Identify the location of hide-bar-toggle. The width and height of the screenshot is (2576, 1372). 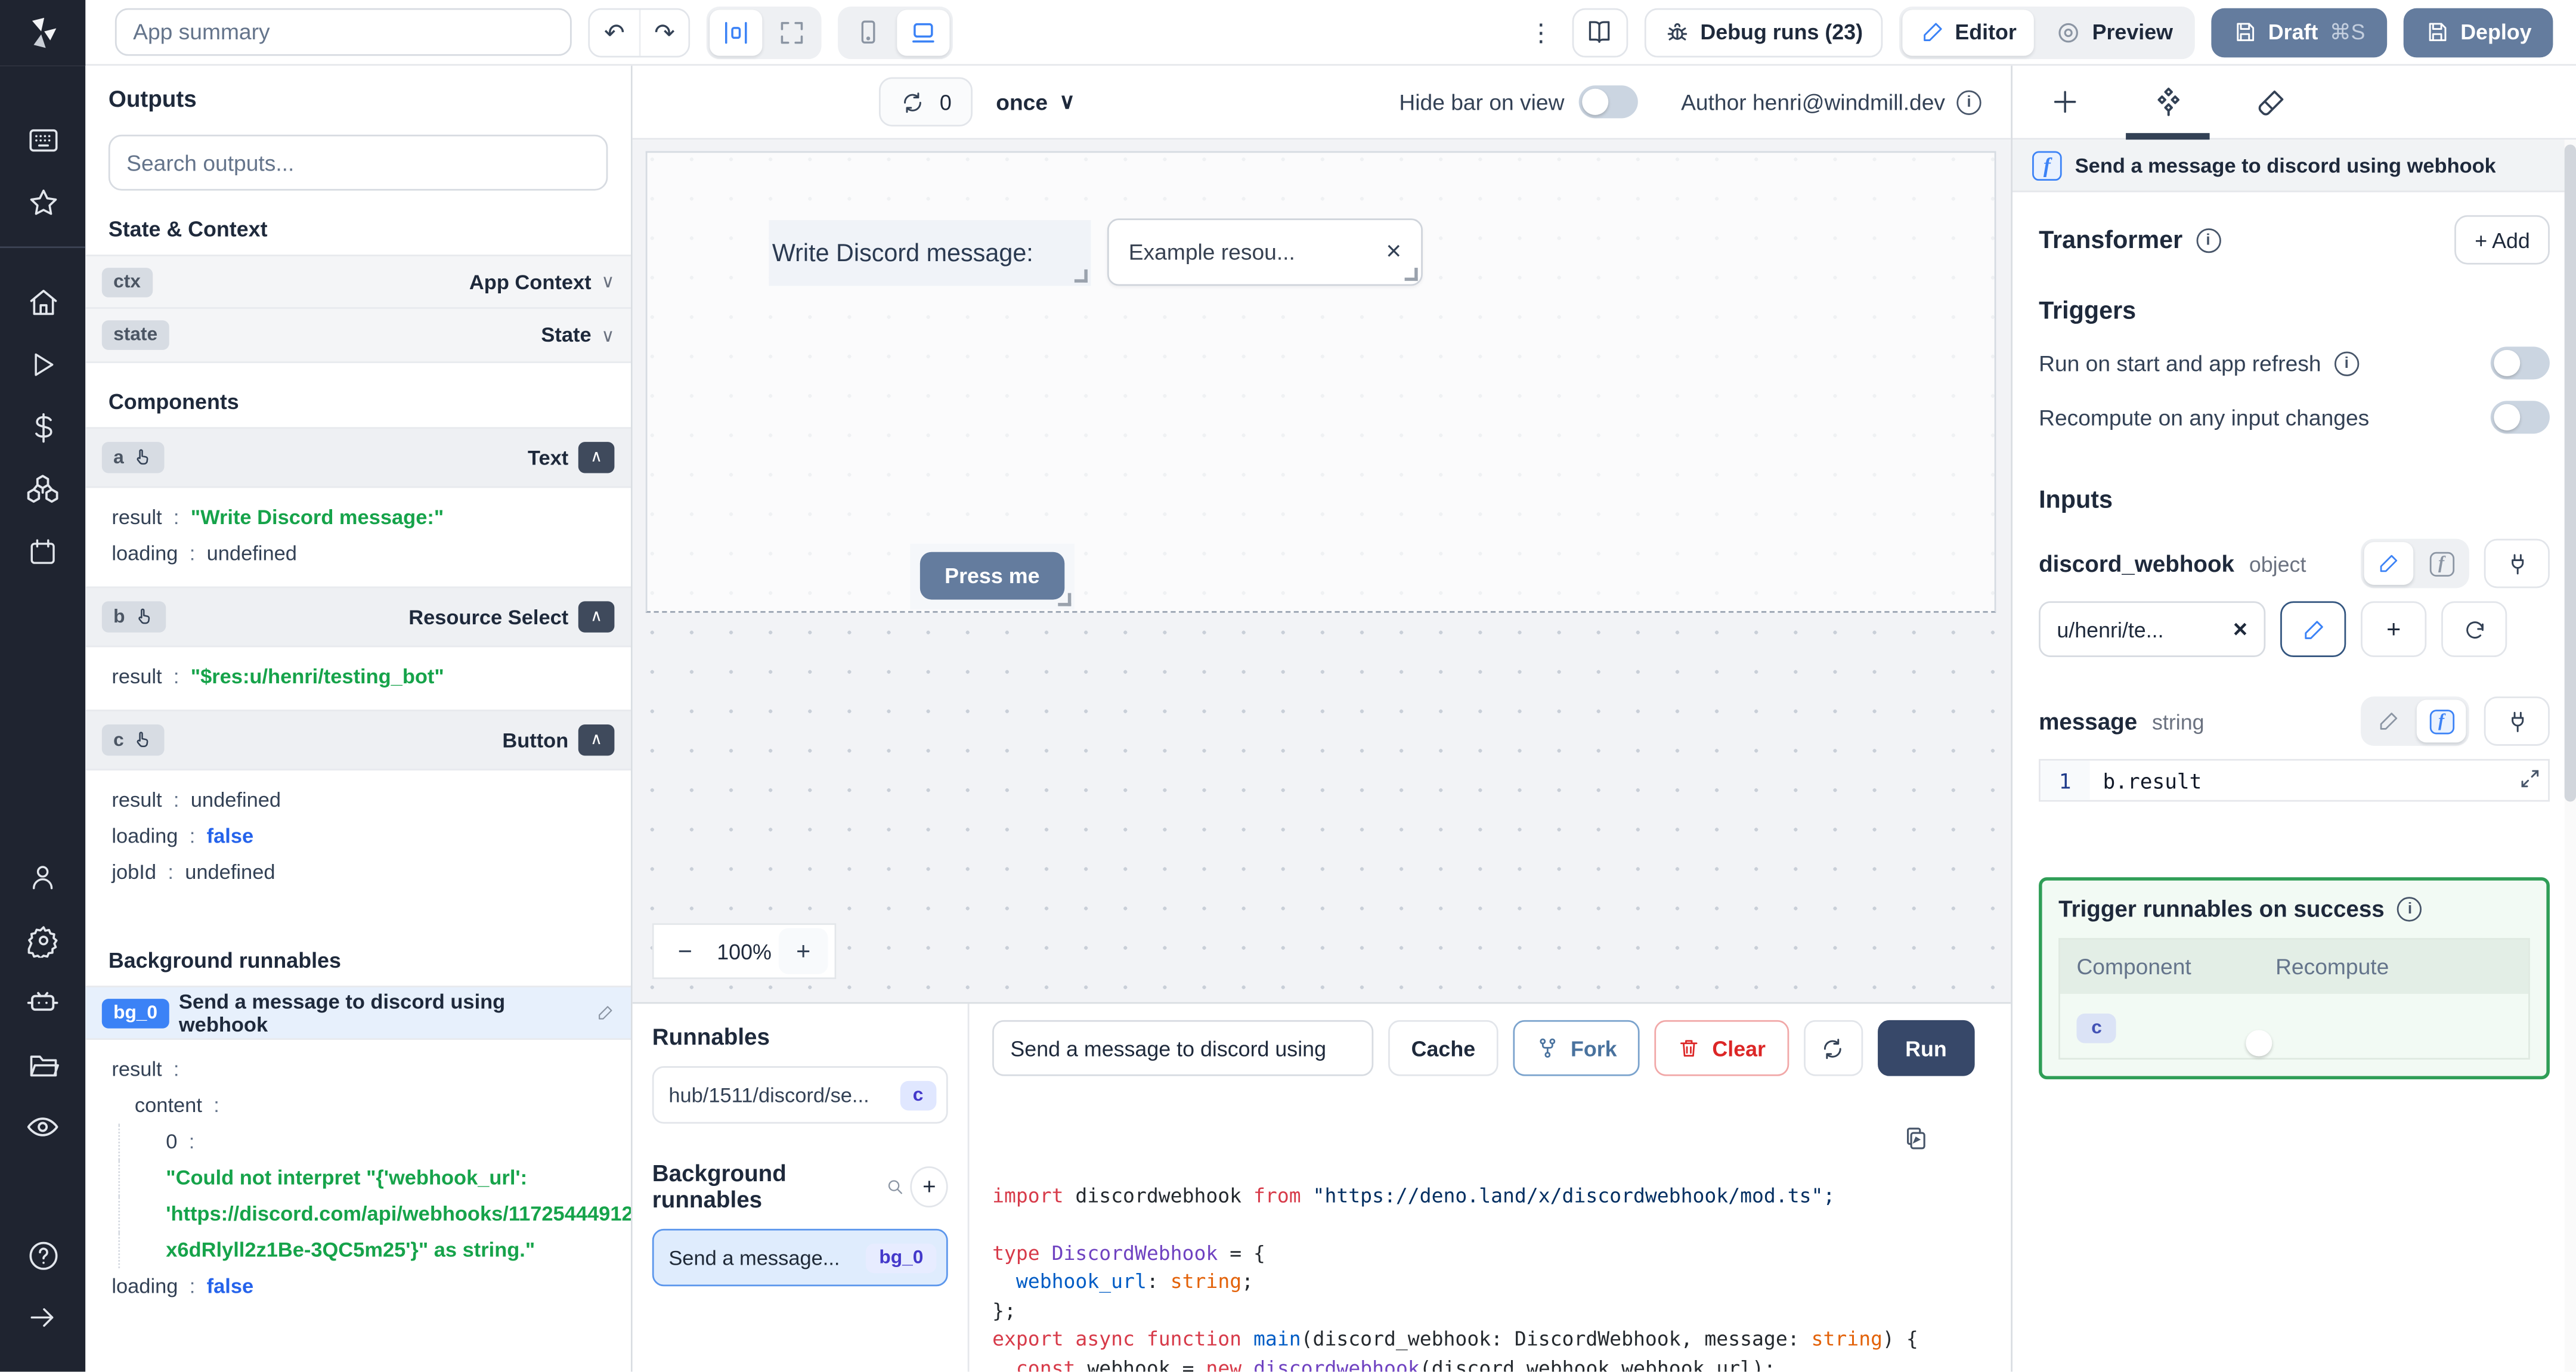
(1609, 102).